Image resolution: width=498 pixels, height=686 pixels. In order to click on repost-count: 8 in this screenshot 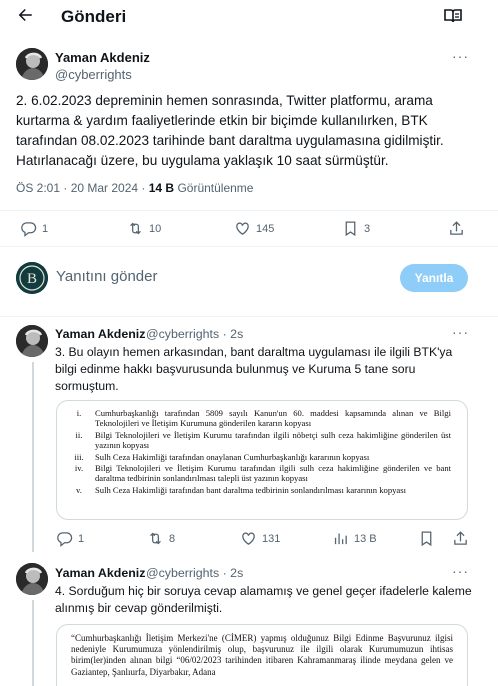, I will do `click(172, 538)`.